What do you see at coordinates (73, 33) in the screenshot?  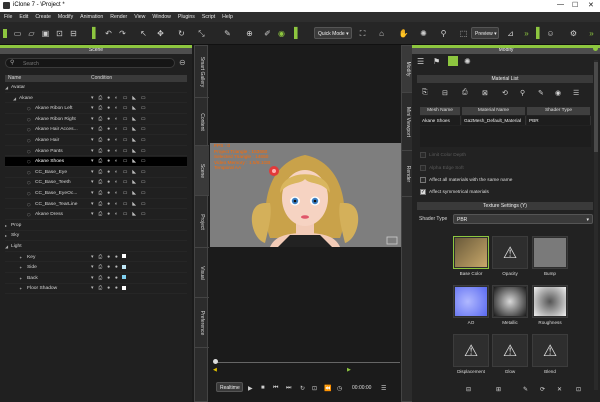 I see `export-icon: ⊟` at bounding box center [73, 33].